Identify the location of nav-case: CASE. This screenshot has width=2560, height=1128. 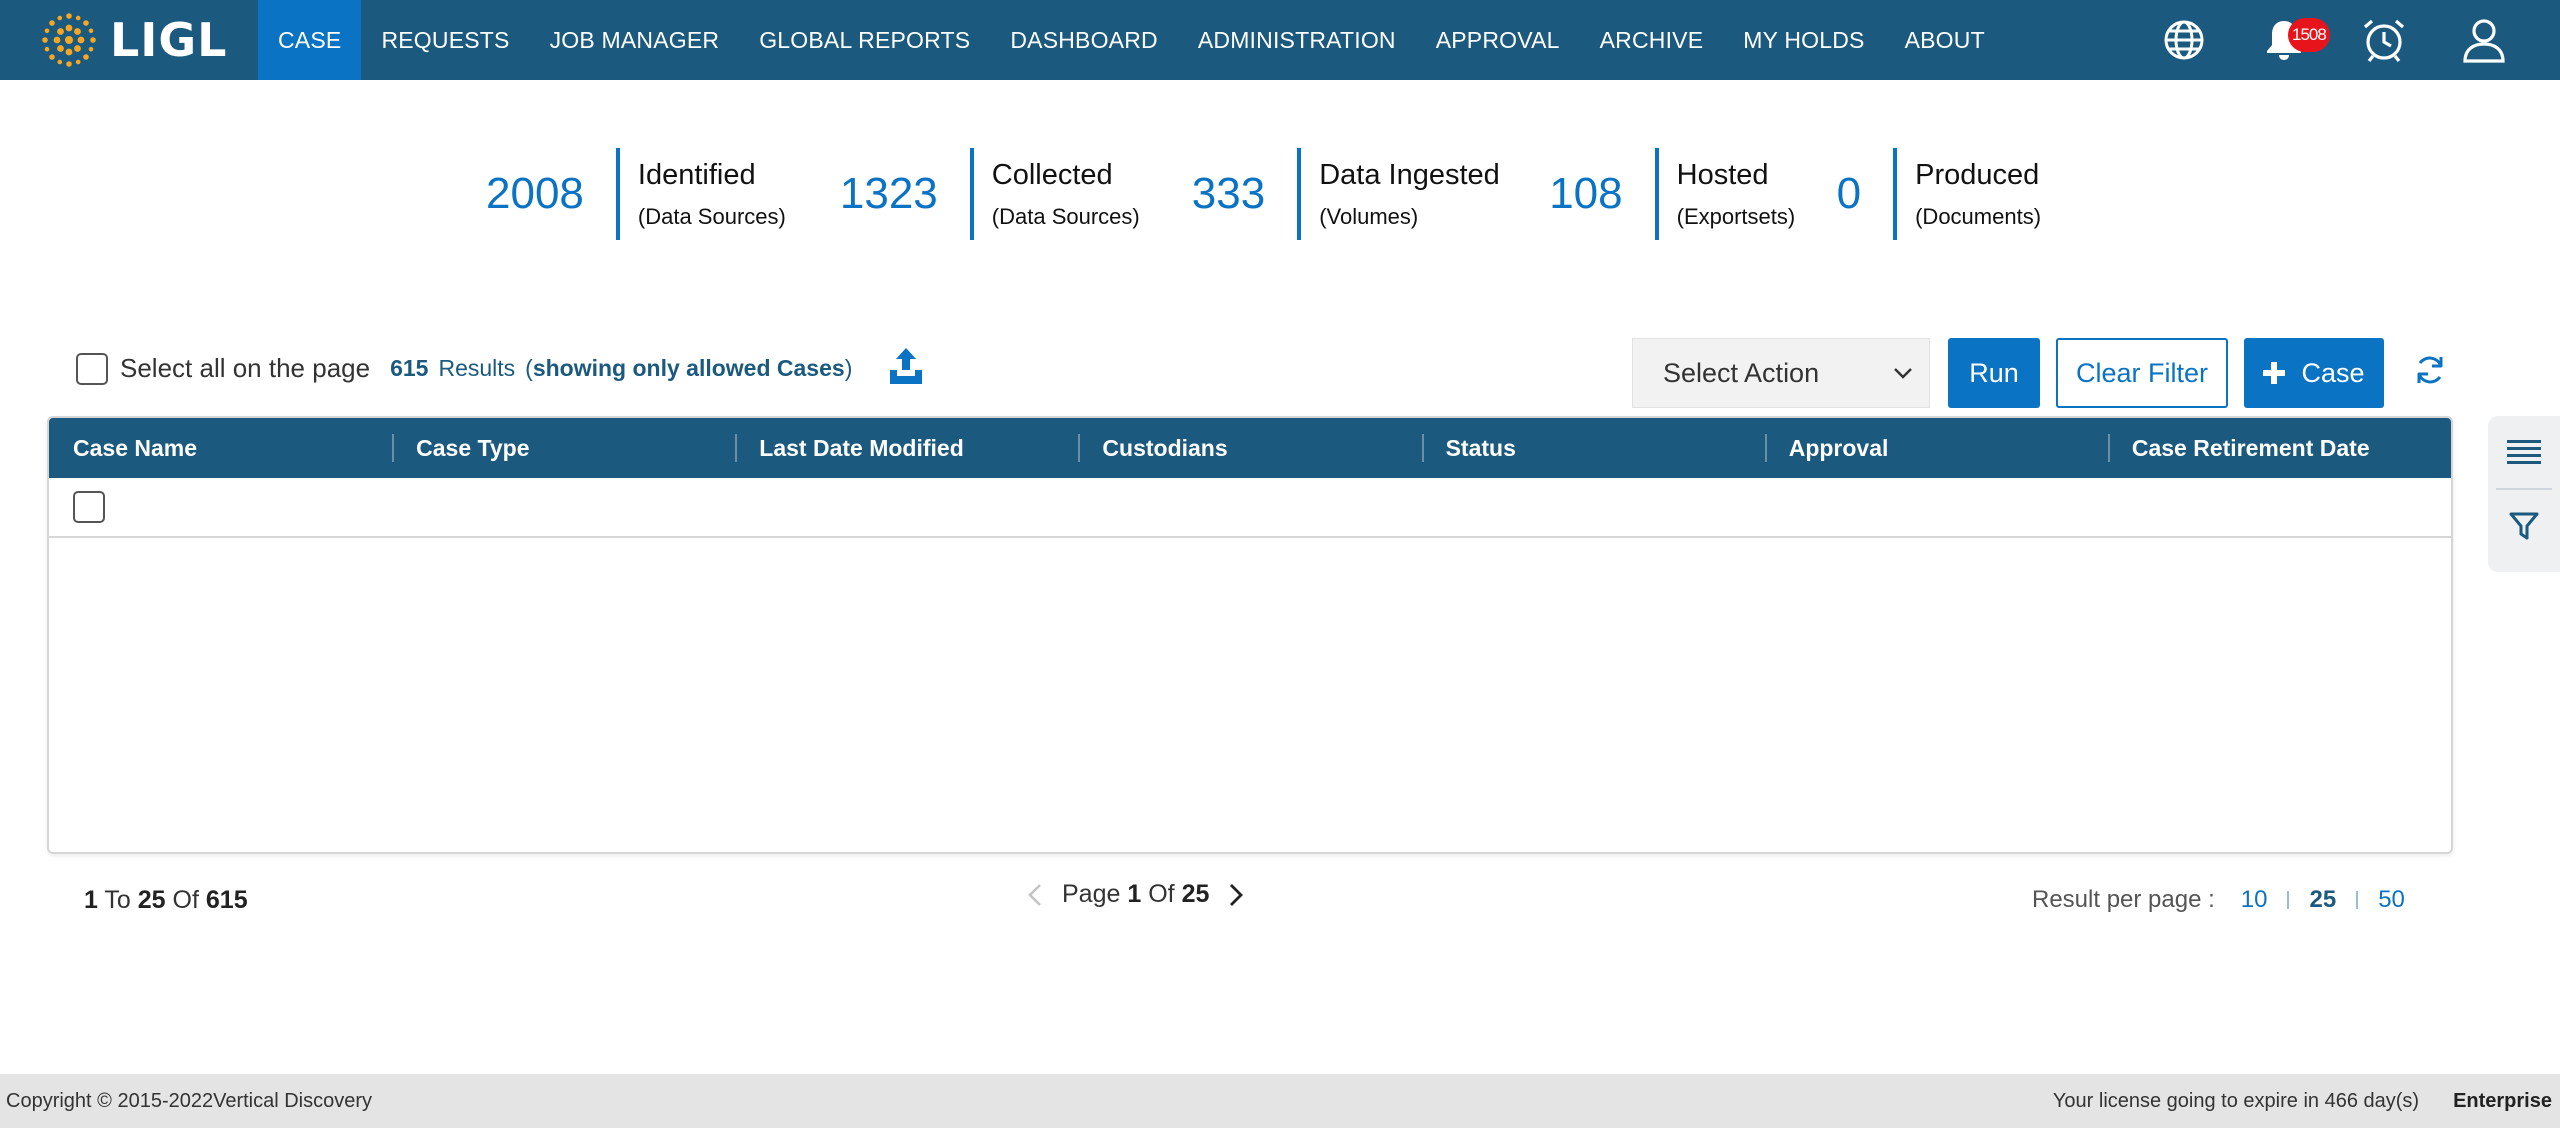
(310, 40).